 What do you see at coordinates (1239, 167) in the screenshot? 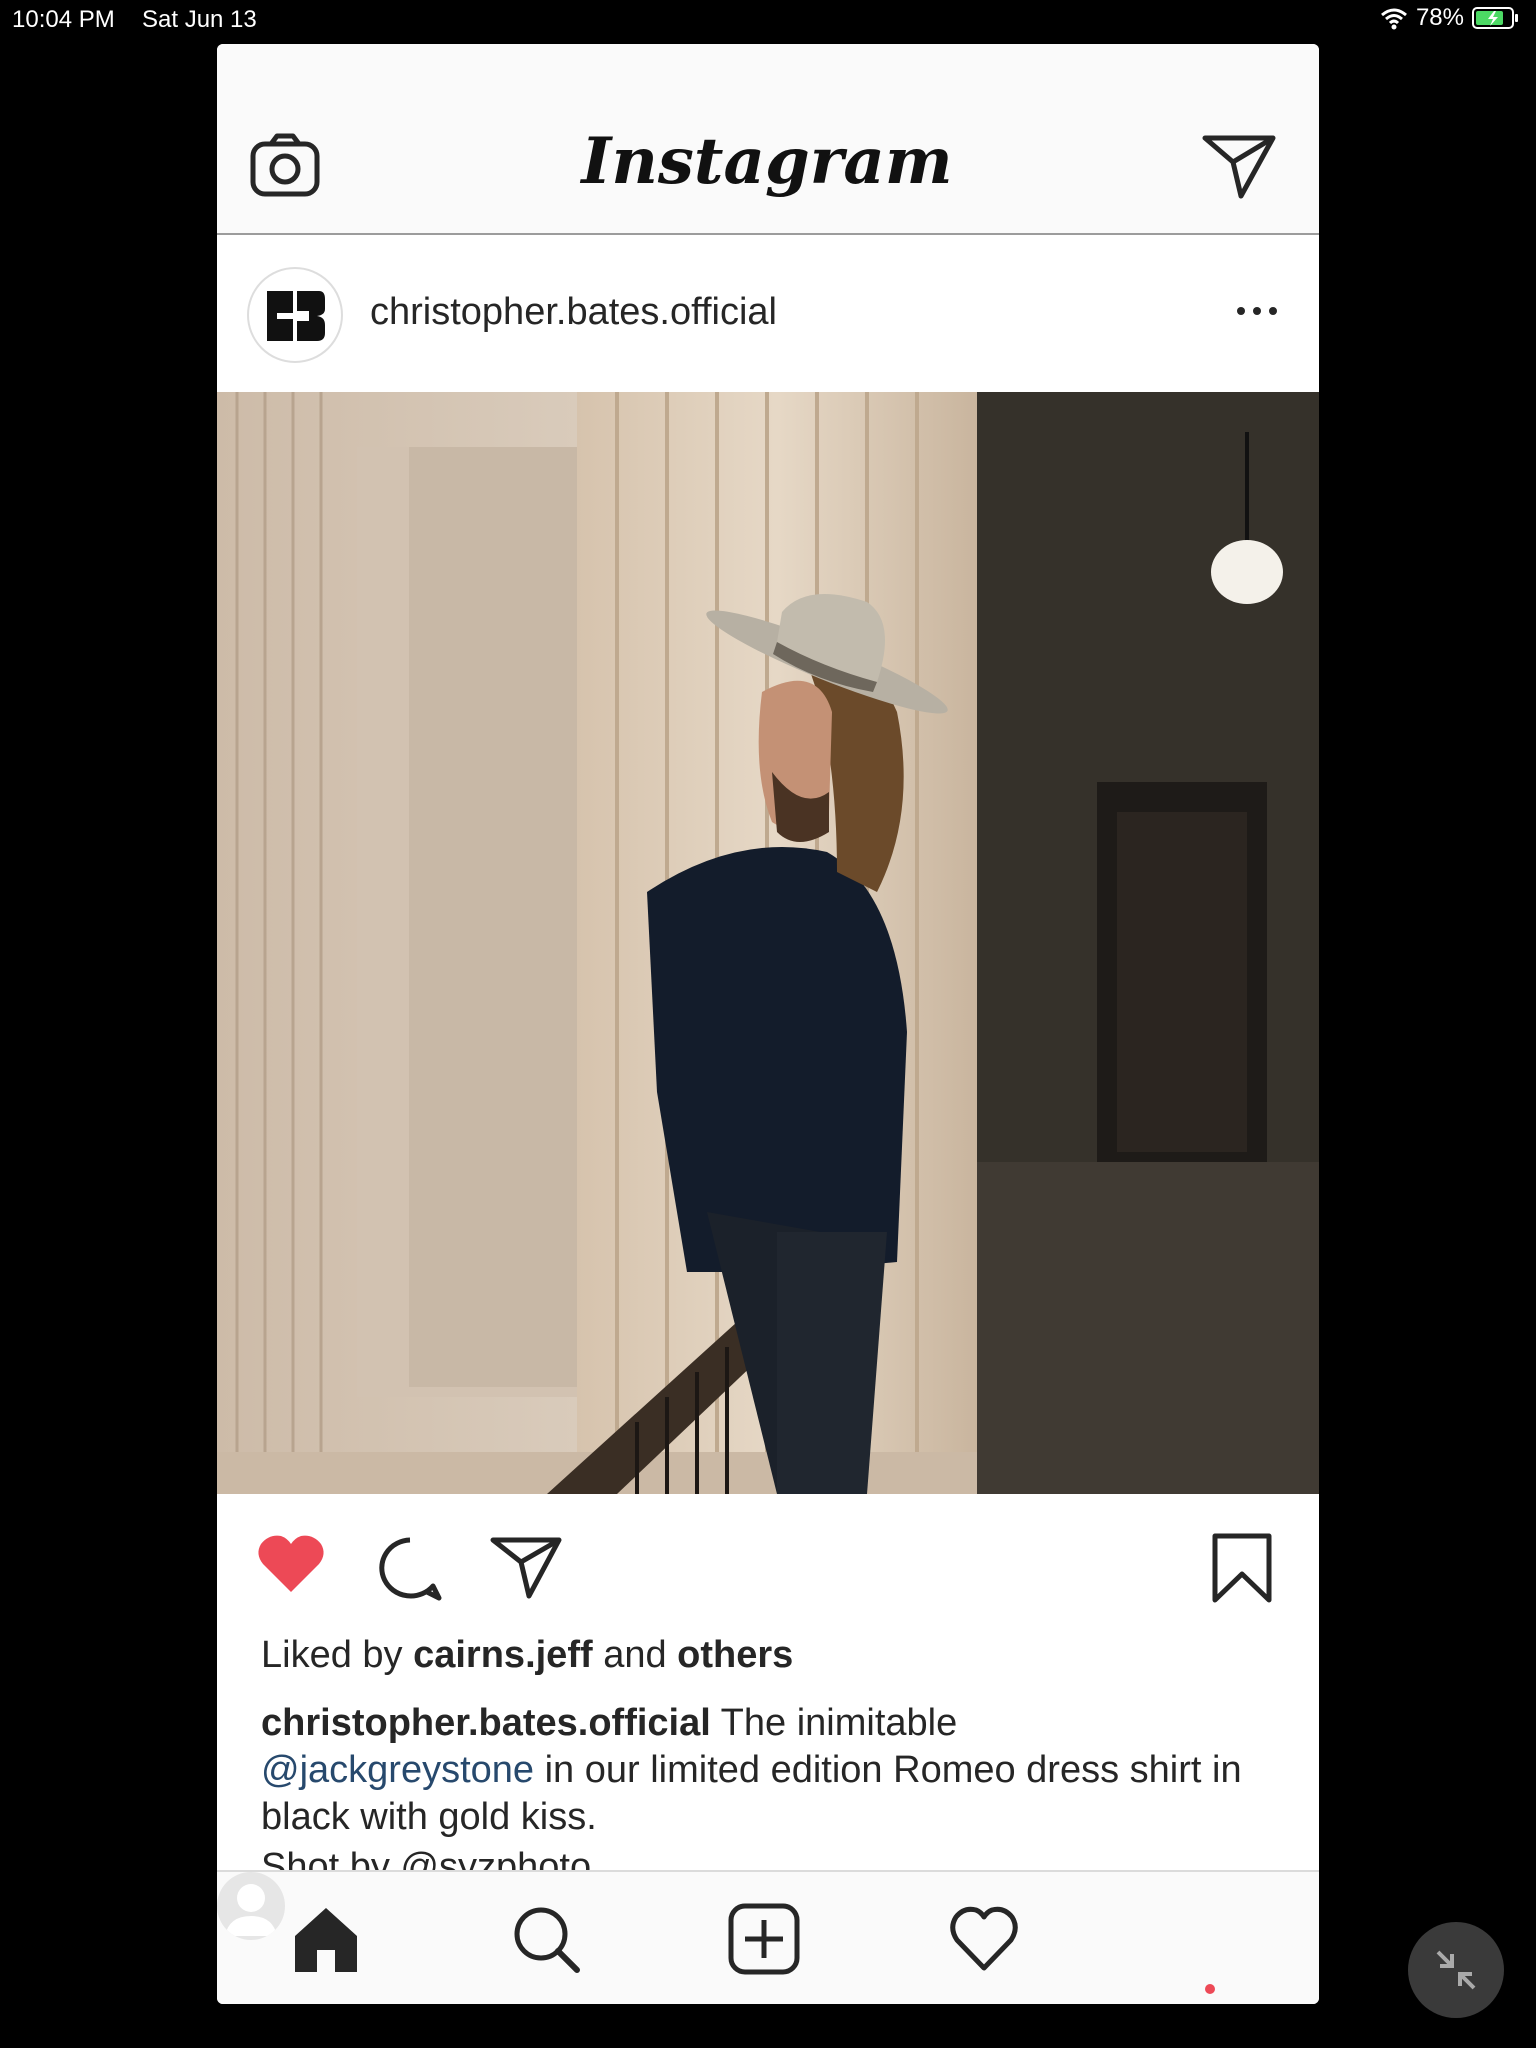
I see `paper-plane-icon` at bounding box center [1239, 167].